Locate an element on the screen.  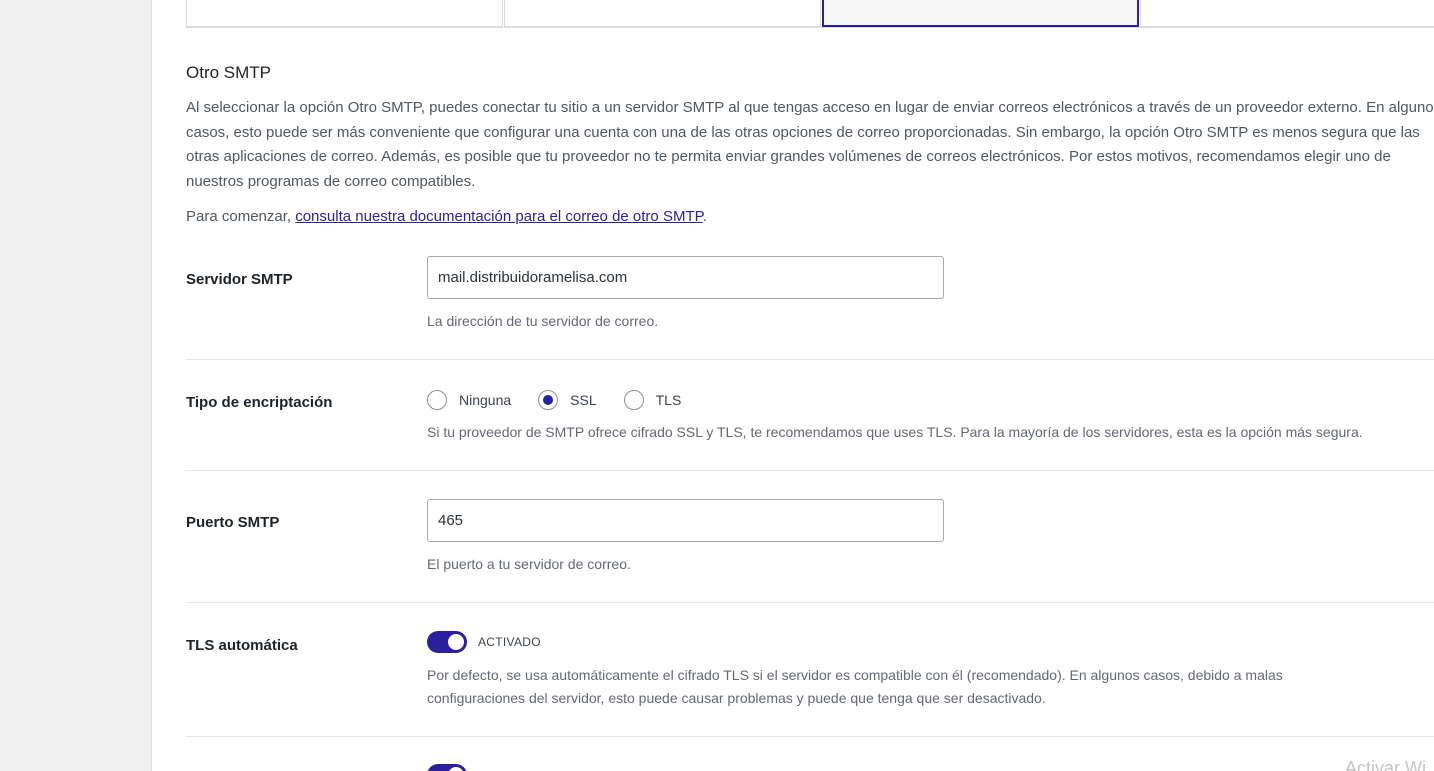
smtp-port-input is located at coordinates (685, 520).